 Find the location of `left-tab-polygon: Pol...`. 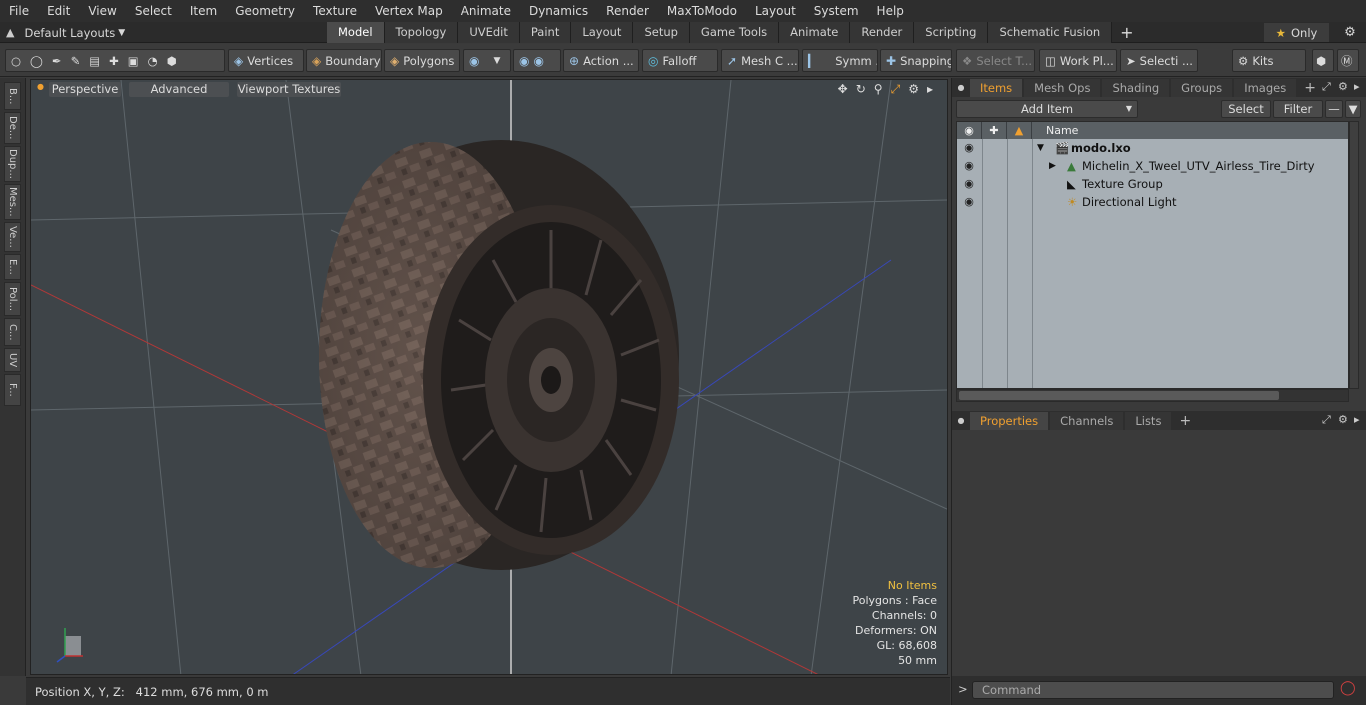

left-tab-polygon: Pol... is located at coordinates (12, 299).